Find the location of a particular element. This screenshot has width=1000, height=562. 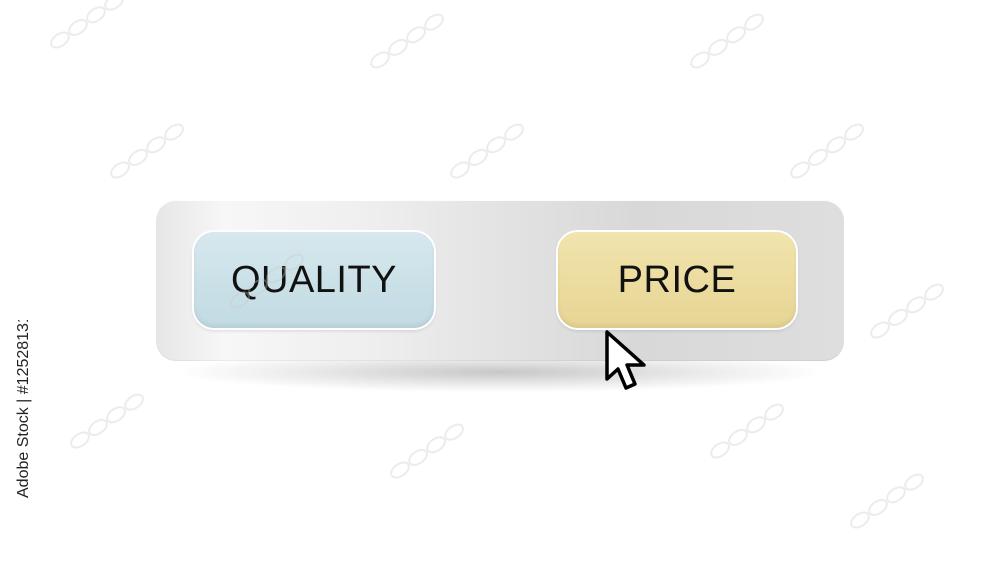

stock-watermark-id: Adobe Stock | #1252813198 is located at coordinates (23, 409).